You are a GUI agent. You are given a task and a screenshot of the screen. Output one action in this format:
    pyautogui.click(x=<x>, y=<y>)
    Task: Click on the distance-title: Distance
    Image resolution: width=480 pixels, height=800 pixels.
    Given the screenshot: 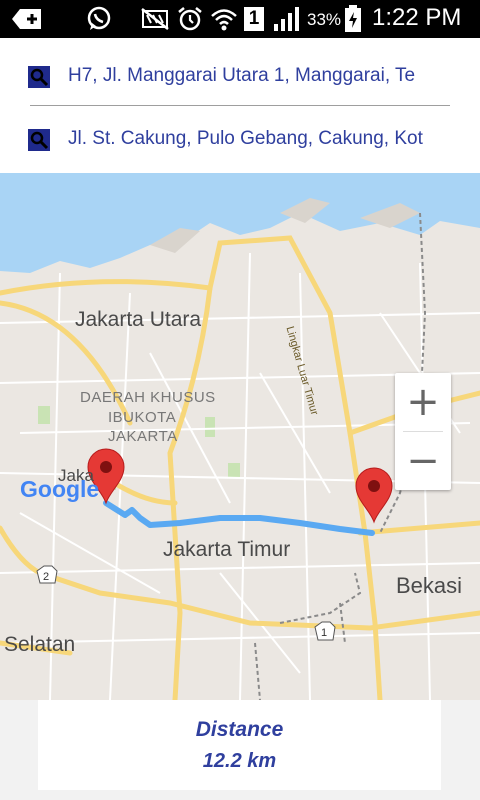 What is the action you would take?
    pyautogui.click(x=239, y=729)
    